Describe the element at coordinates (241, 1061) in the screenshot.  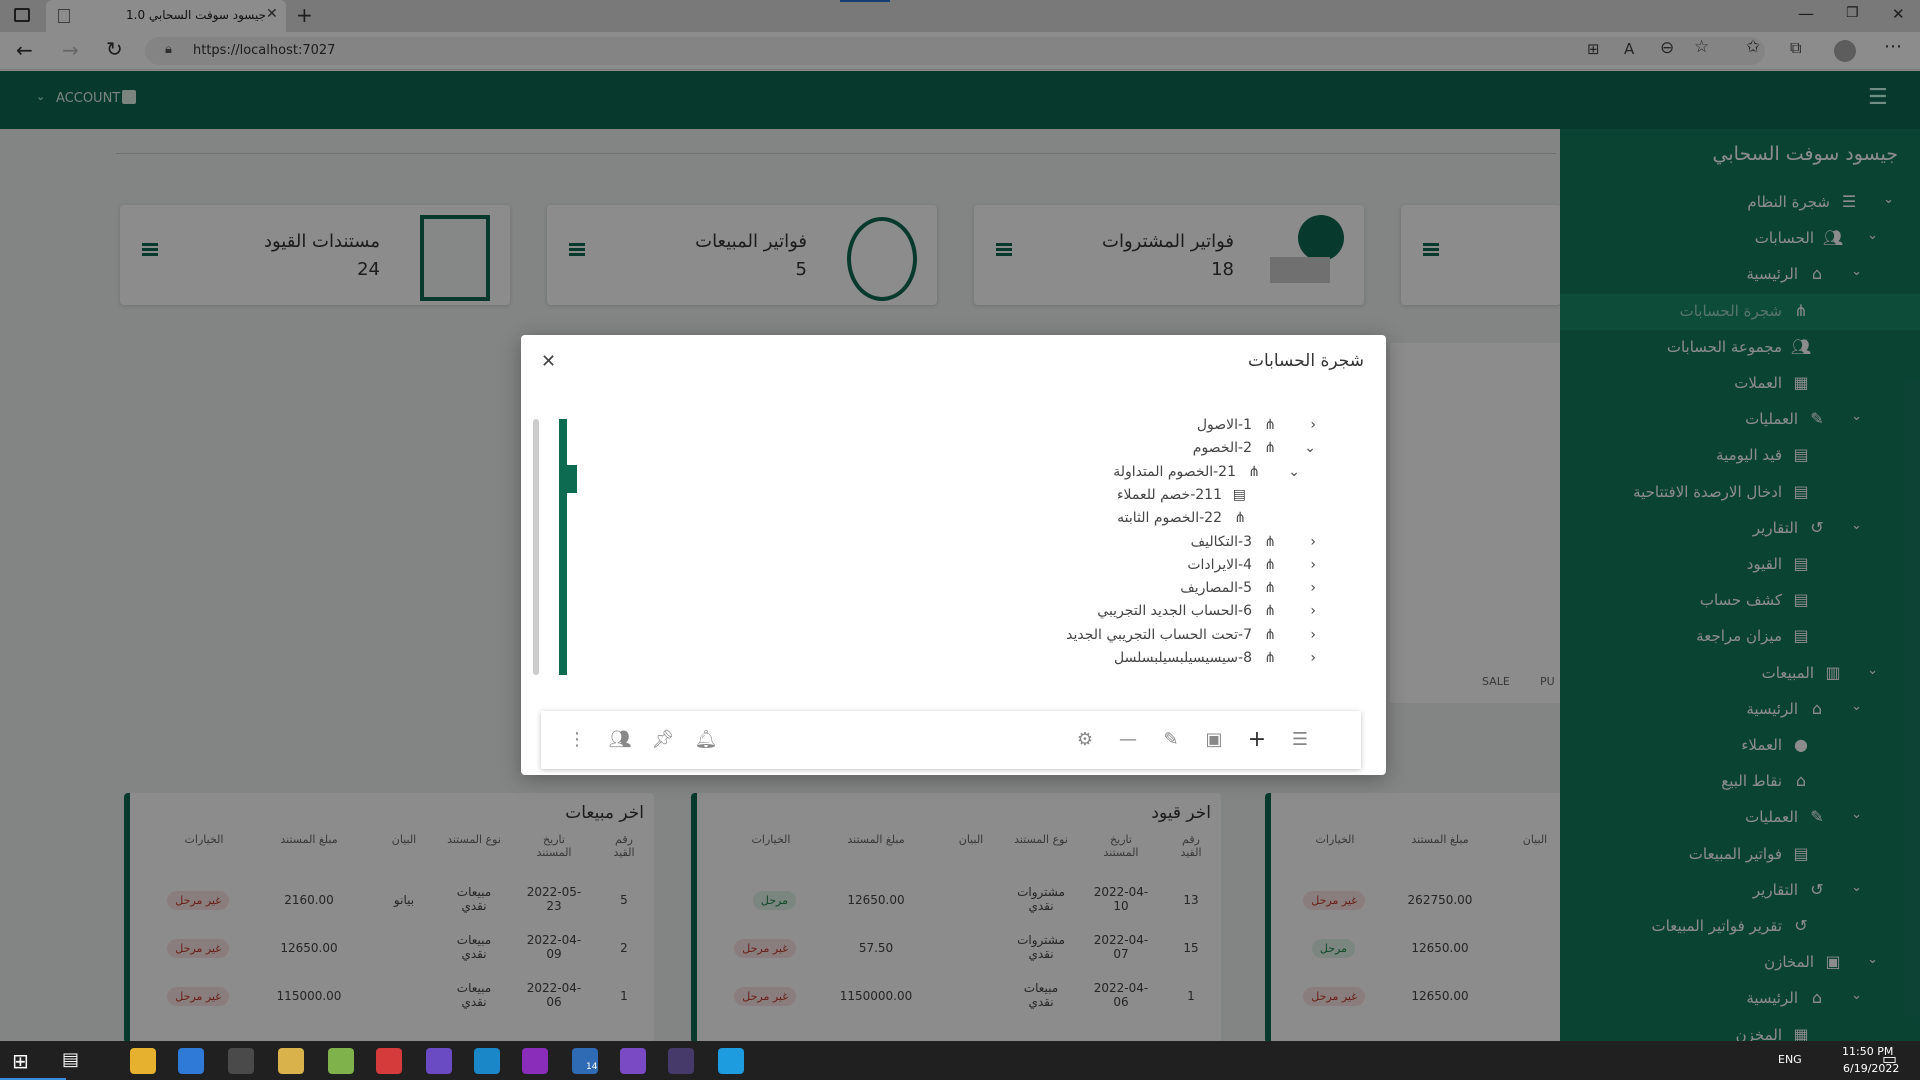
I see `app-e-icon` at that location.